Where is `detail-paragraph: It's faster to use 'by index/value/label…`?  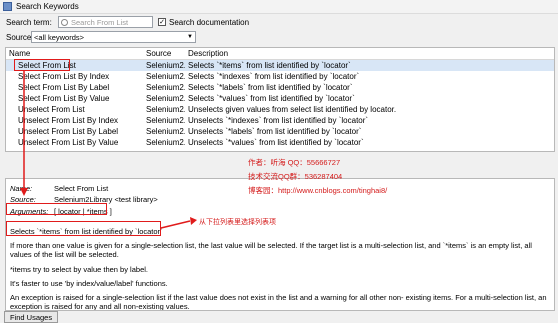 detail-paragraph: It's faster to use 'by index/value/label… is located at coordinates (89, 283).